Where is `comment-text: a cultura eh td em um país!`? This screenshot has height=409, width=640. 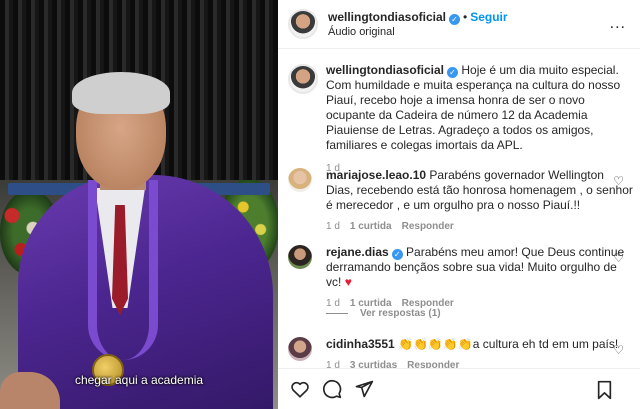
comment-text: a cultura eh td em um país! is located at coordinates (545, 344).